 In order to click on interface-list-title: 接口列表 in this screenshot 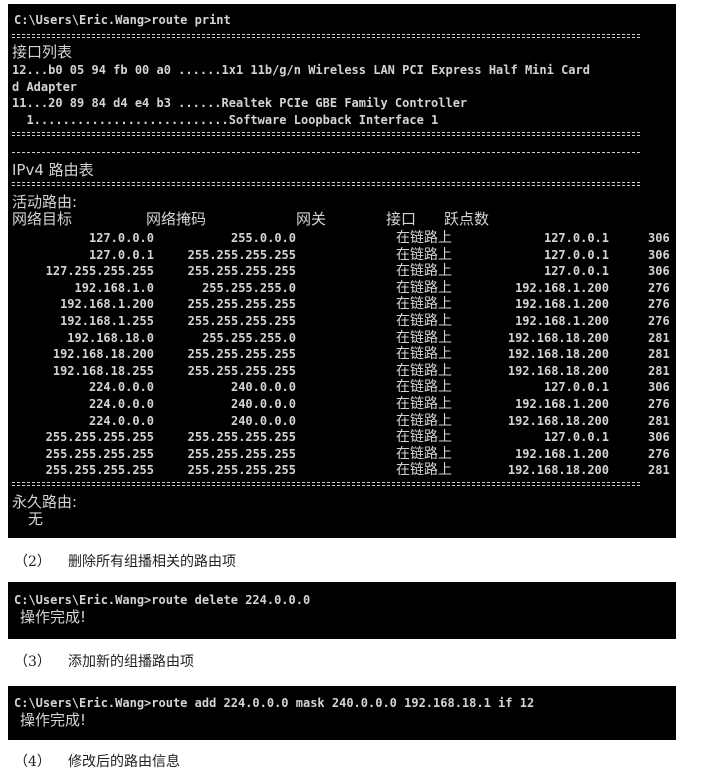, I will do `click(42, 52)`.